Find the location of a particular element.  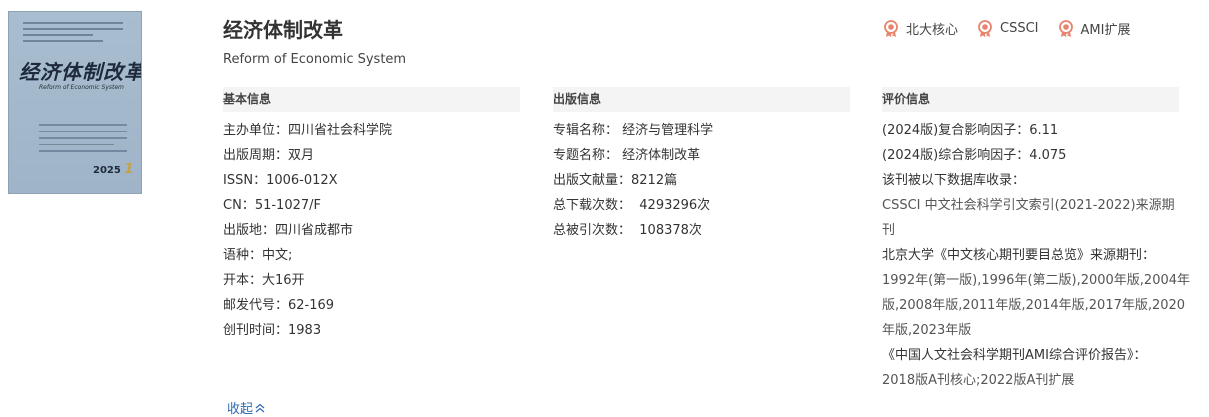

row-key: 邮发代号： is located at coordinates (256, 305).